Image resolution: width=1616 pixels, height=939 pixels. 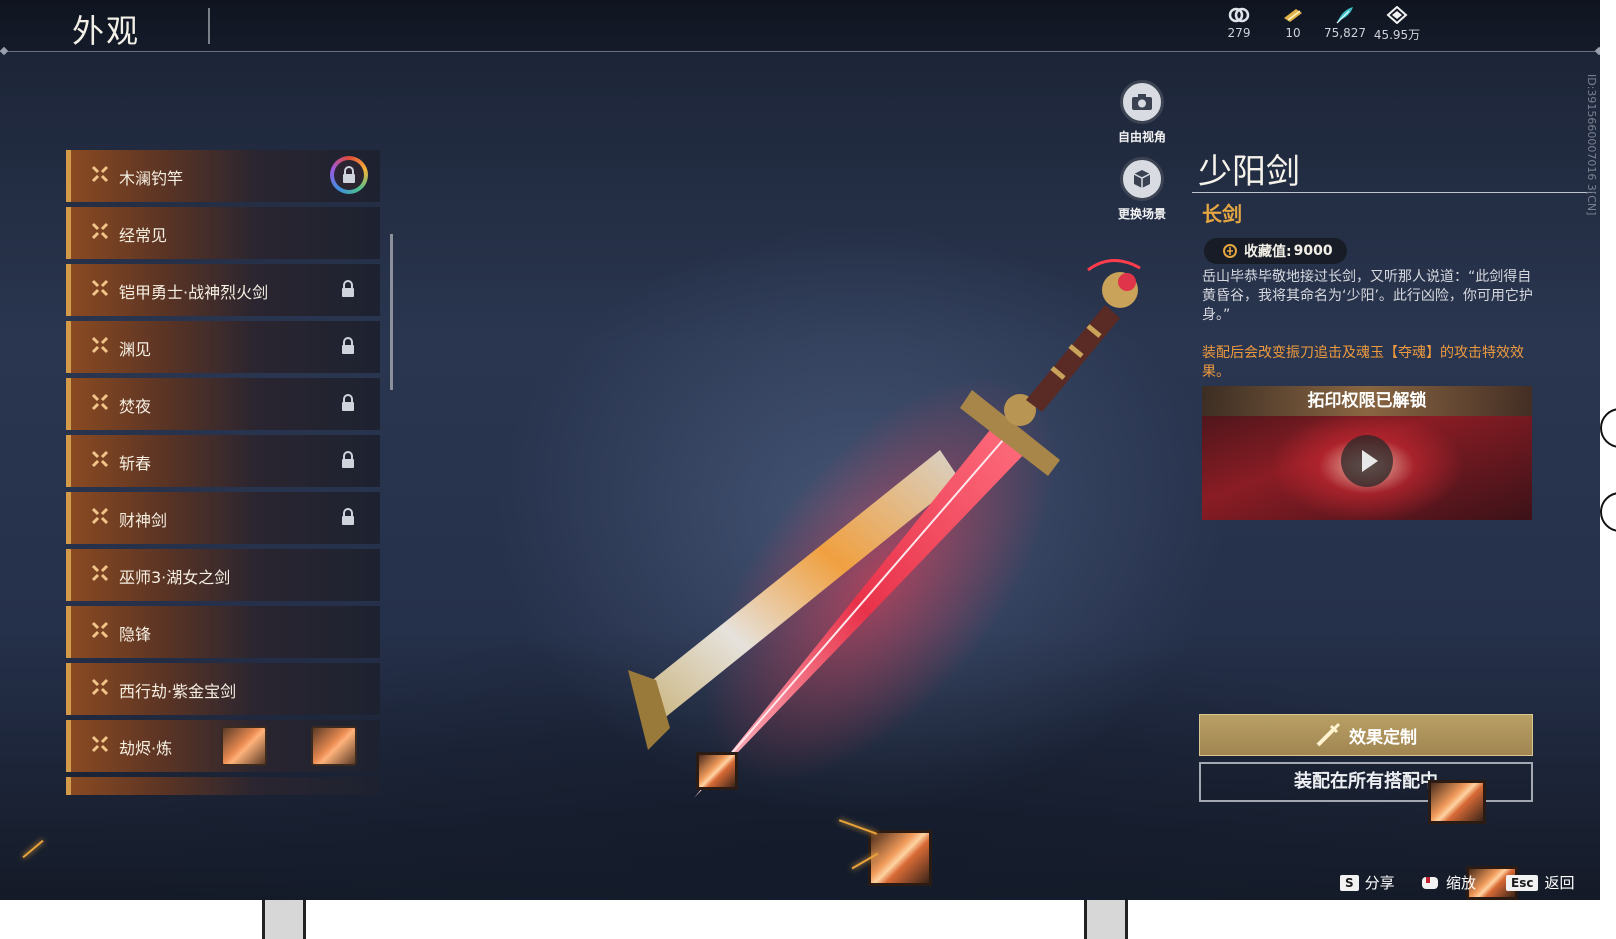 What do you see at coordinates (1142, 179) in the screenshot?
I see `scene-cube-icon` at bounding box center [1142, 179].